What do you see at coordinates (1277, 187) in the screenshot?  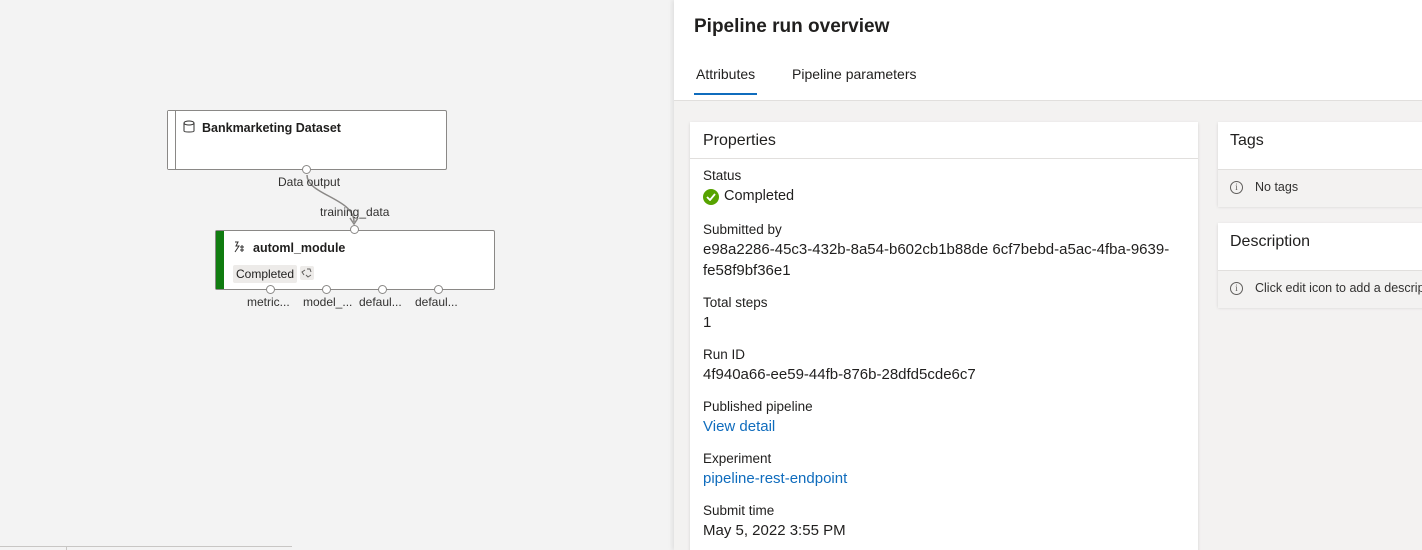 I see `no-tags-text: No tags` at bounding box center [1277, 187].